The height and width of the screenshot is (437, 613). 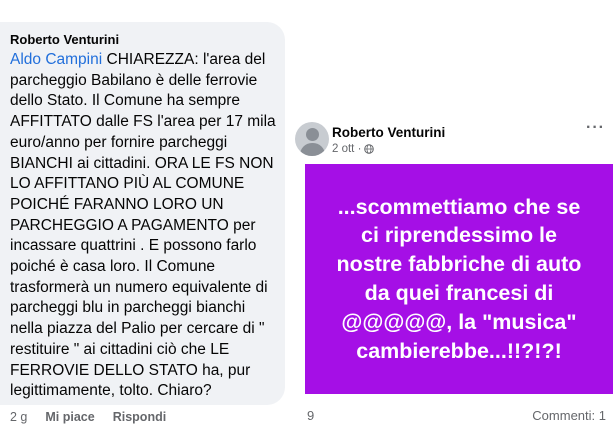 I want to click on post-time: 2 ott ·, so click(x=346, y=149).